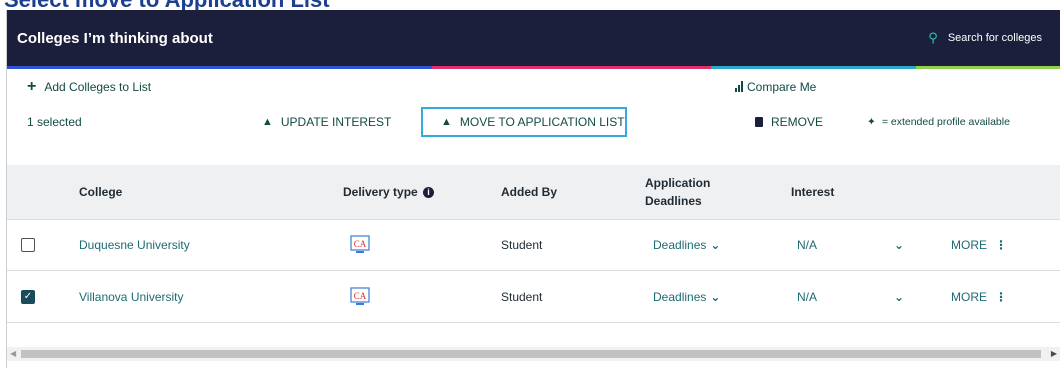 This screenshot has height=368, width=1060. What do you see at coordinates (32, 86) in the screenshot?
I see `plus-icon: +` at bounding box center [32, 86].